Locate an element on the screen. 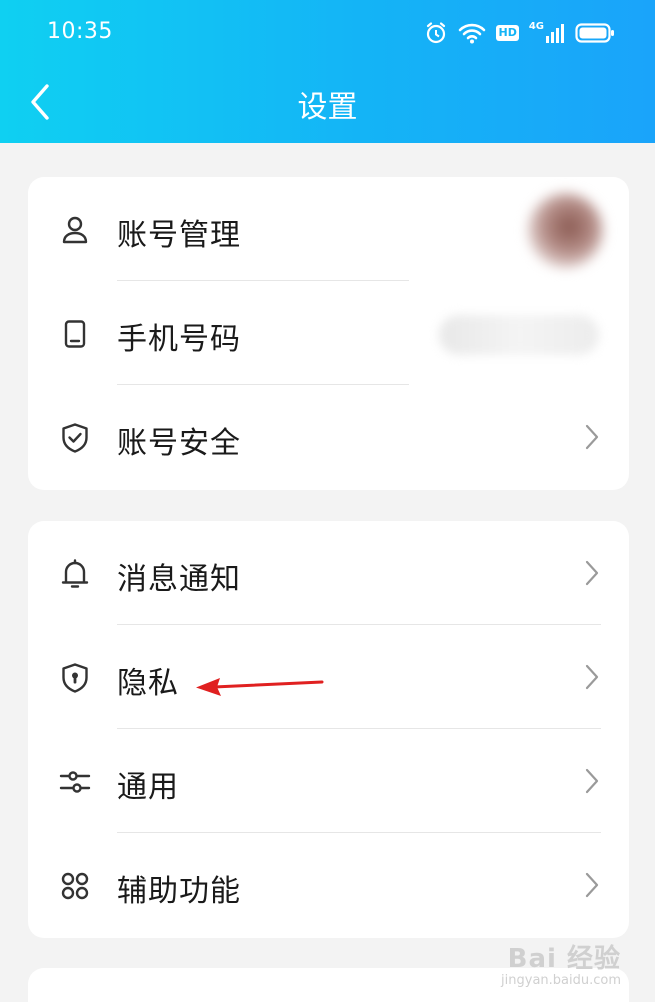  phone-icon is located at coordinates (75, 334).